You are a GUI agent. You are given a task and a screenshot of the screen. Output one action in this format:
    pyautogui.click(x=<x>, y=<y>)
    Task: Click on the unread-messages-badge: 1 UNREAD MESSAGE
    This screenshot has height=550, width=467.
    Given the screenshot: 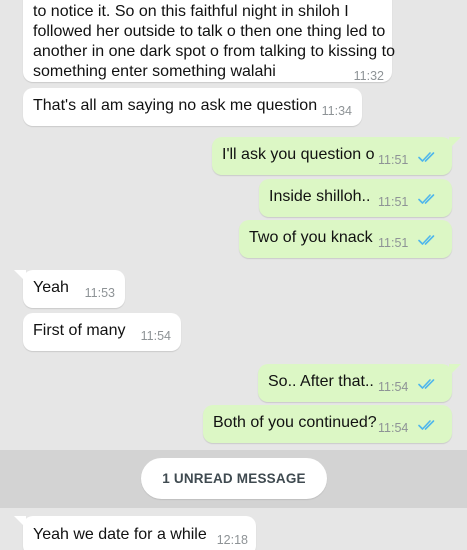 What is the action you would take?
    pyautogui.click(x=234, y=478)
    